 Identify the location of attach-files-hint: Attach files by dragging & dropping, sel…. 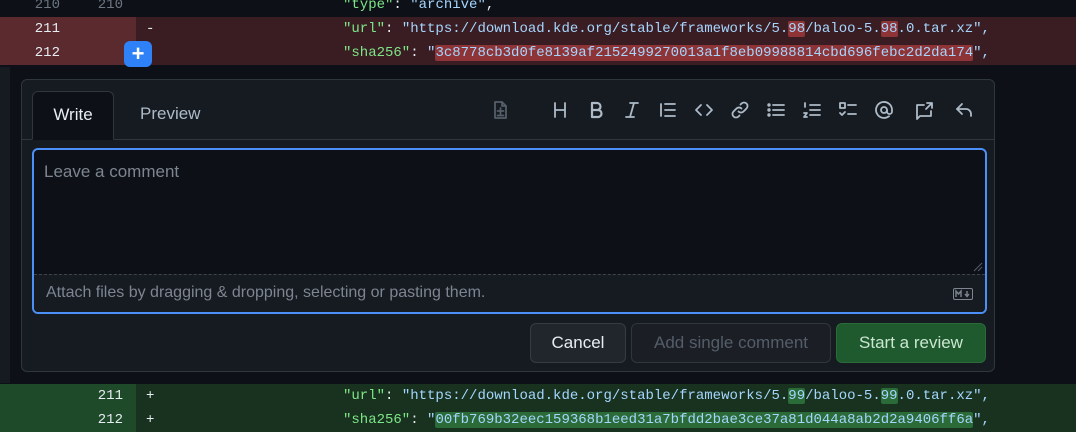
(266, 292).